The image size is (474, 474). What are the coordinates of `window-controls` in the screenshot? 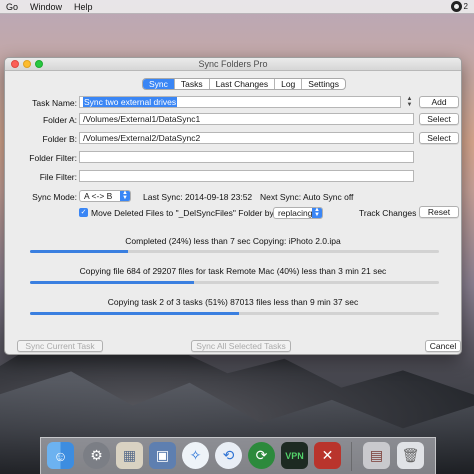 It's located at (27, 64).